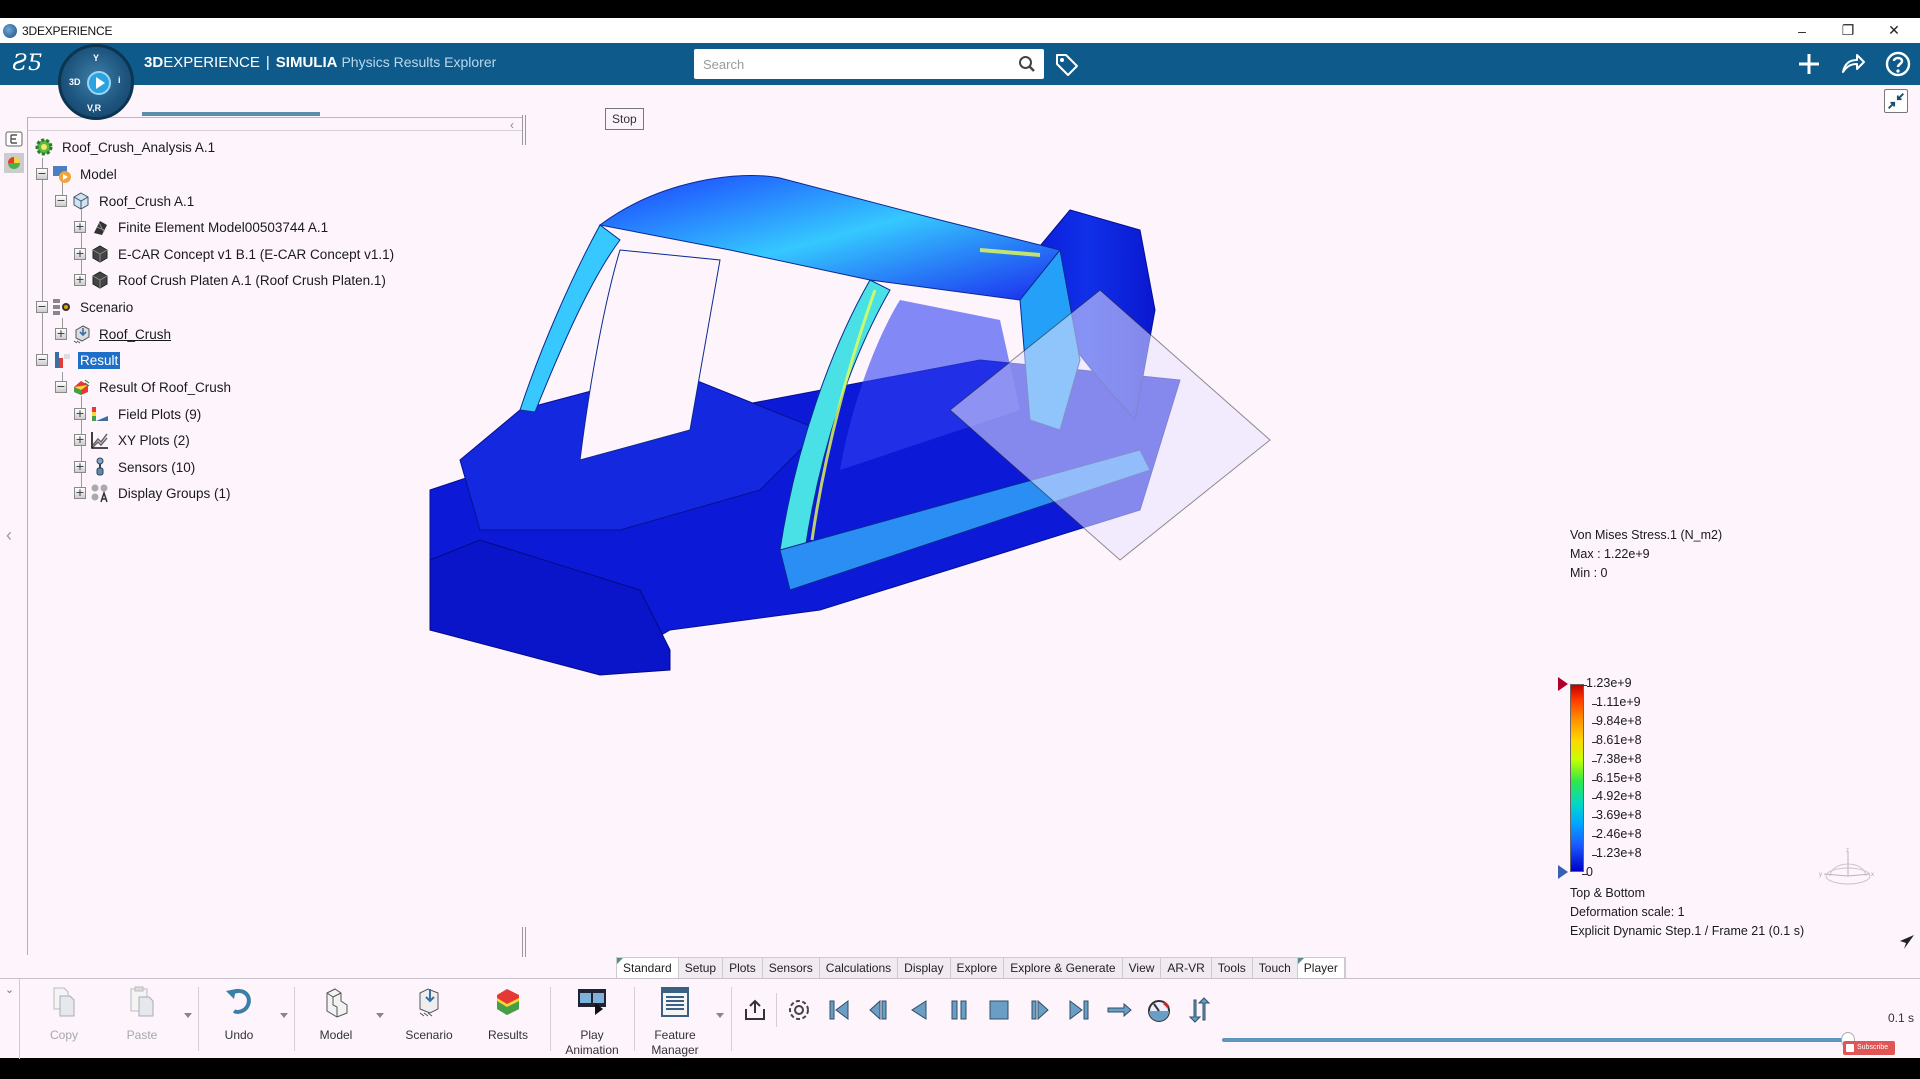 Image resolution: width=1920 pixels, height=1079 pixels. I want to click on legend-max-marker-icon, so click(1563, 684).